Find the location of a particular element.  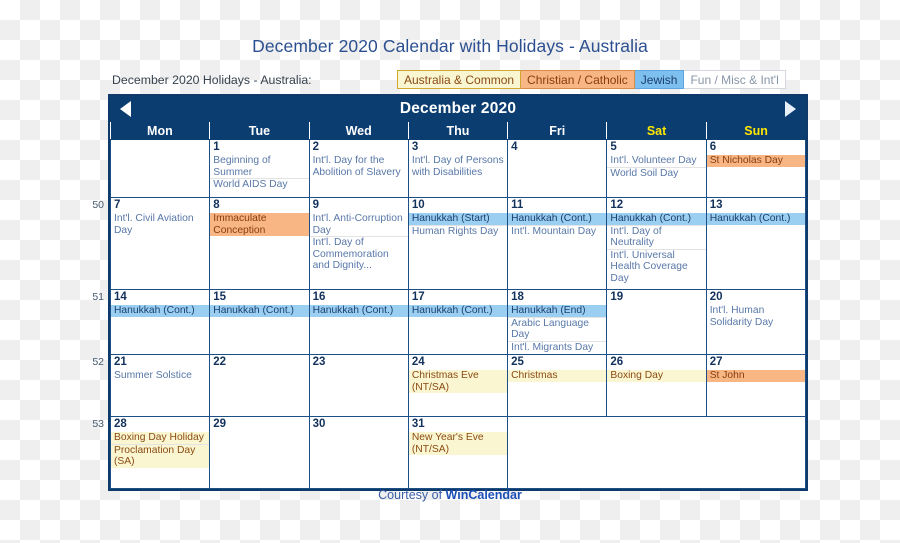

holiday-event-fun: Beginning of Summer is located at coordinates (259, 167).